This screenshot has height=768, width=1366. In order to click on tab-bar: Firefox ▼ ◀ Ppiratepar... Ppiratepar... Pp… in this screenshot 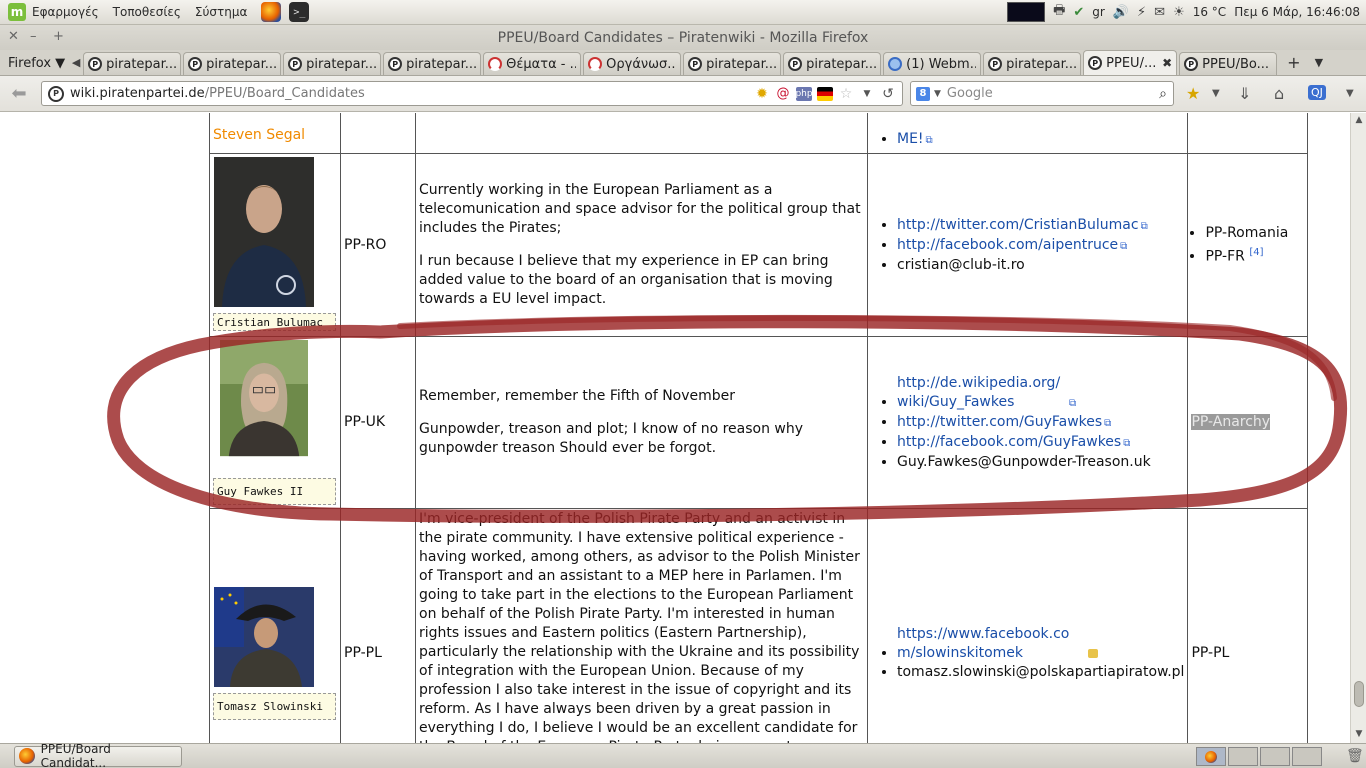, I will do `click(683, 63)`.